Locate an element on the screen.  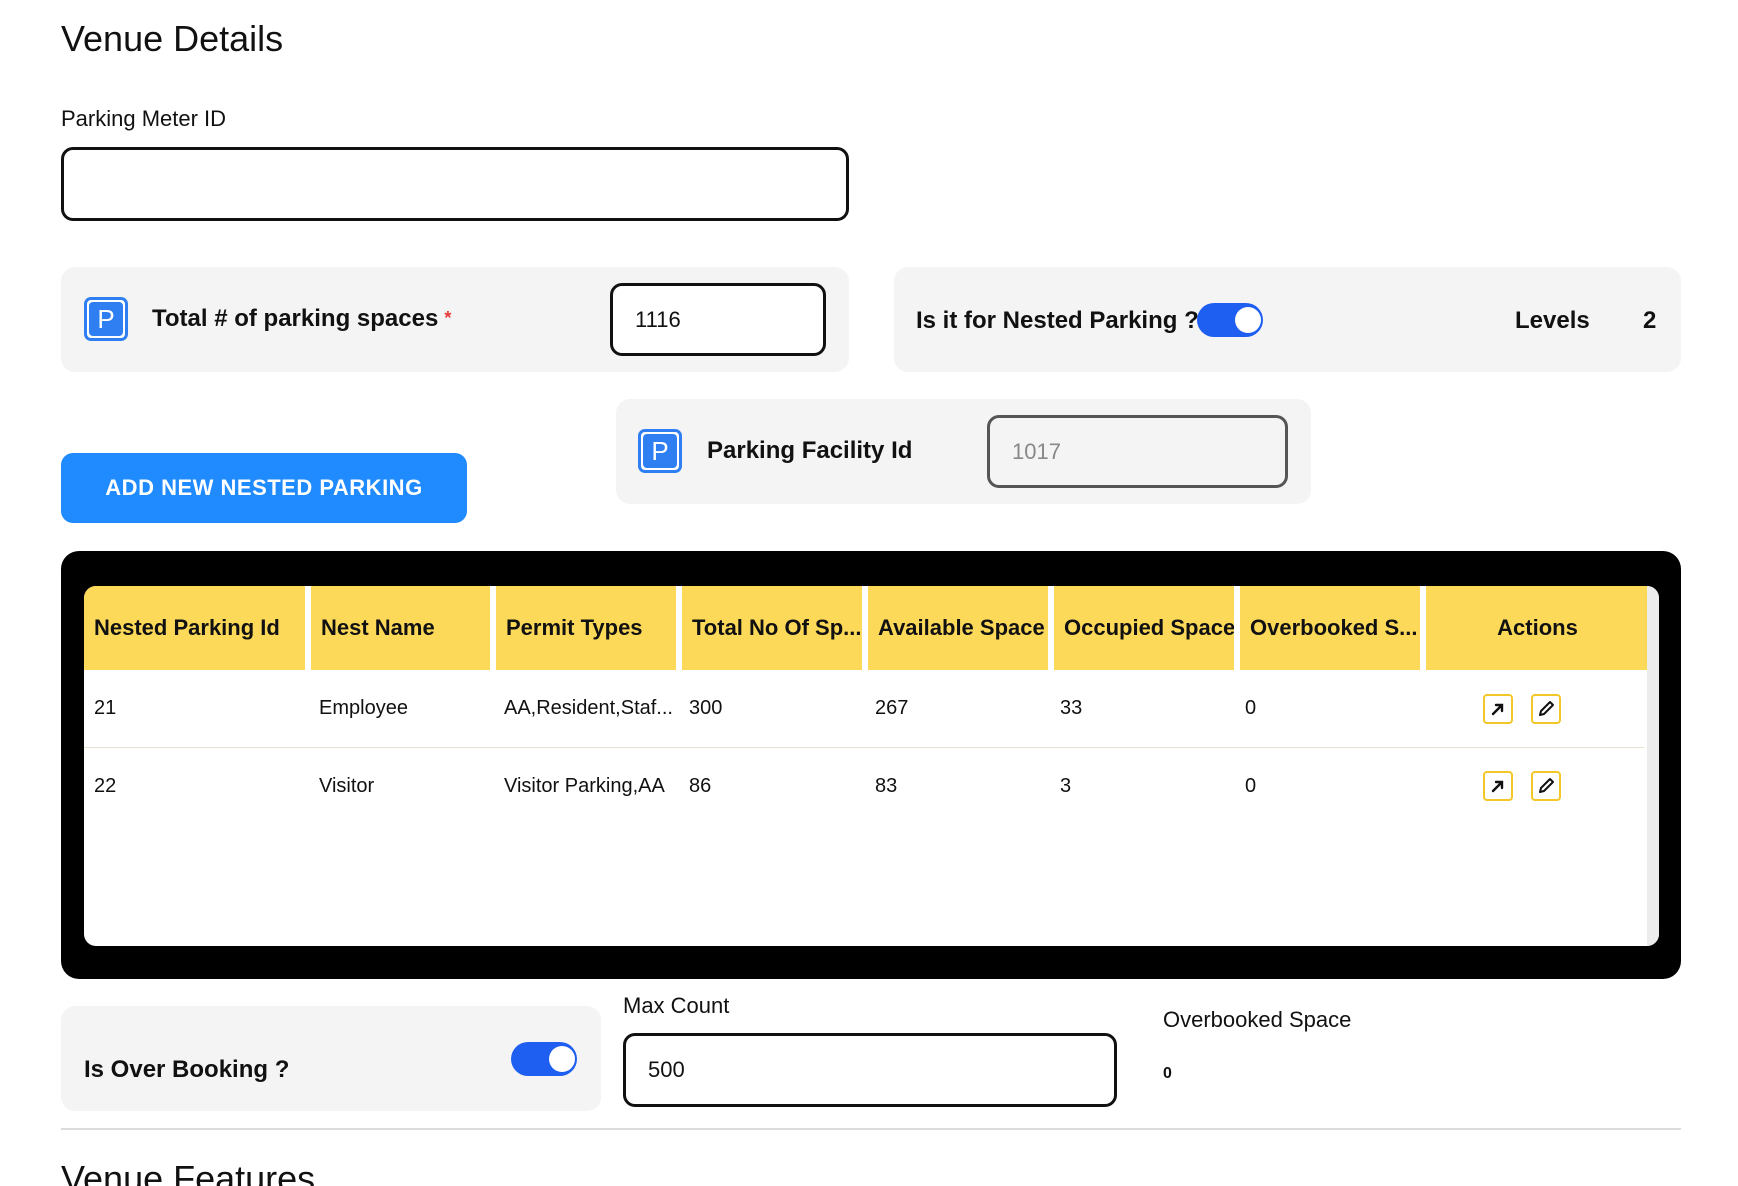
levels-label: Levels is located at coordinates (1552, 320).